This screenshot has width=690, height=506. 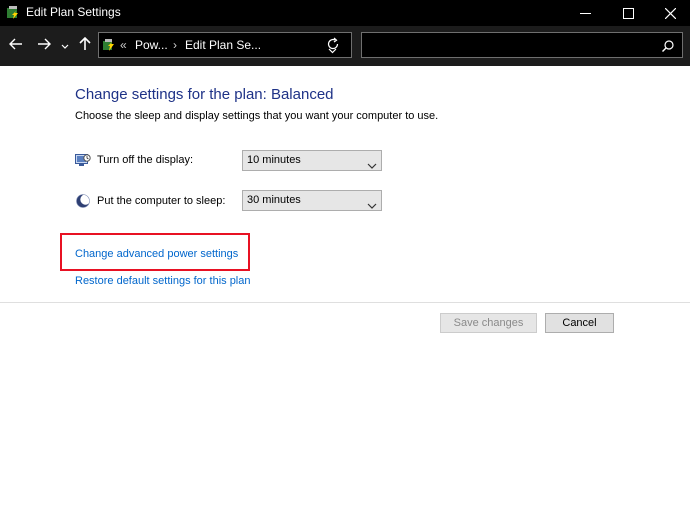 I want to click on sleep-timeout-select: 30 minutes, so click(x=312, y=200).